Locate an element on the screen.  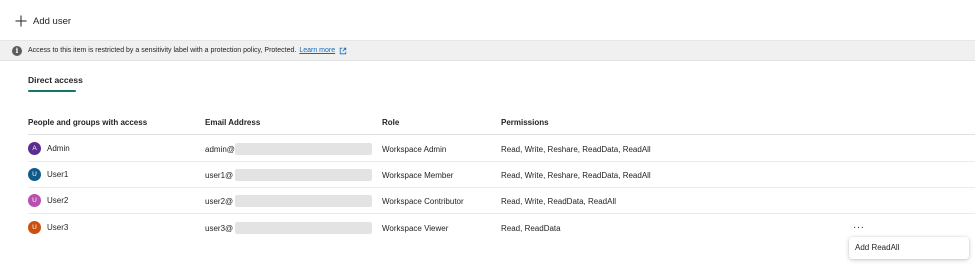
more-options-button: ··· is located at coordinates (859, 227).